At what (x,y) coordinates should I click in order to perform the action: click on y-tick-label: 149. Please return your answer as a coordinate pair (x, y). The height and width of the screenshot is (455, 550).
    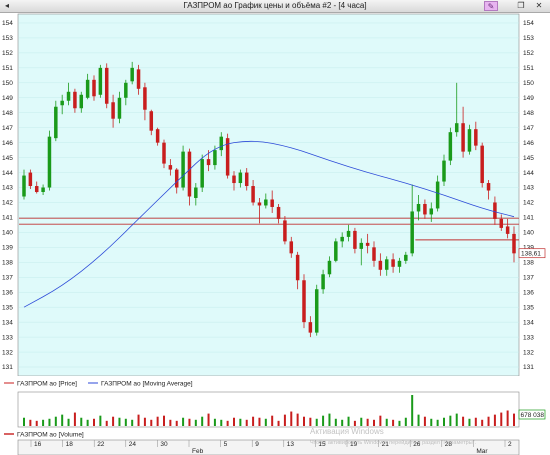
    Looking at the image, I should click on (528, 98).